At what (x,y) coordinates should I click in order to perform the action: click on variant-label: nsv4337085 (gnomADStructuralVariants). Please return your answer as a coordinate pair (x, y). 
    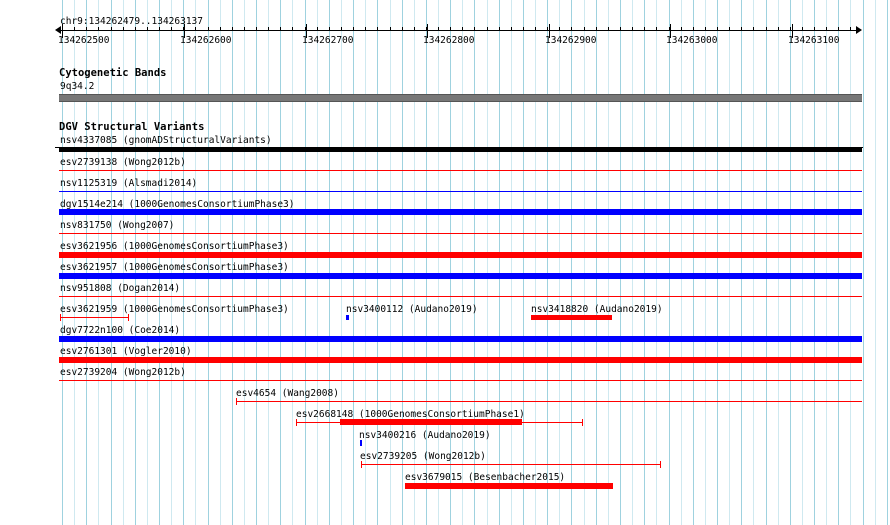
    Looking at the image, I should click on (166, 140).